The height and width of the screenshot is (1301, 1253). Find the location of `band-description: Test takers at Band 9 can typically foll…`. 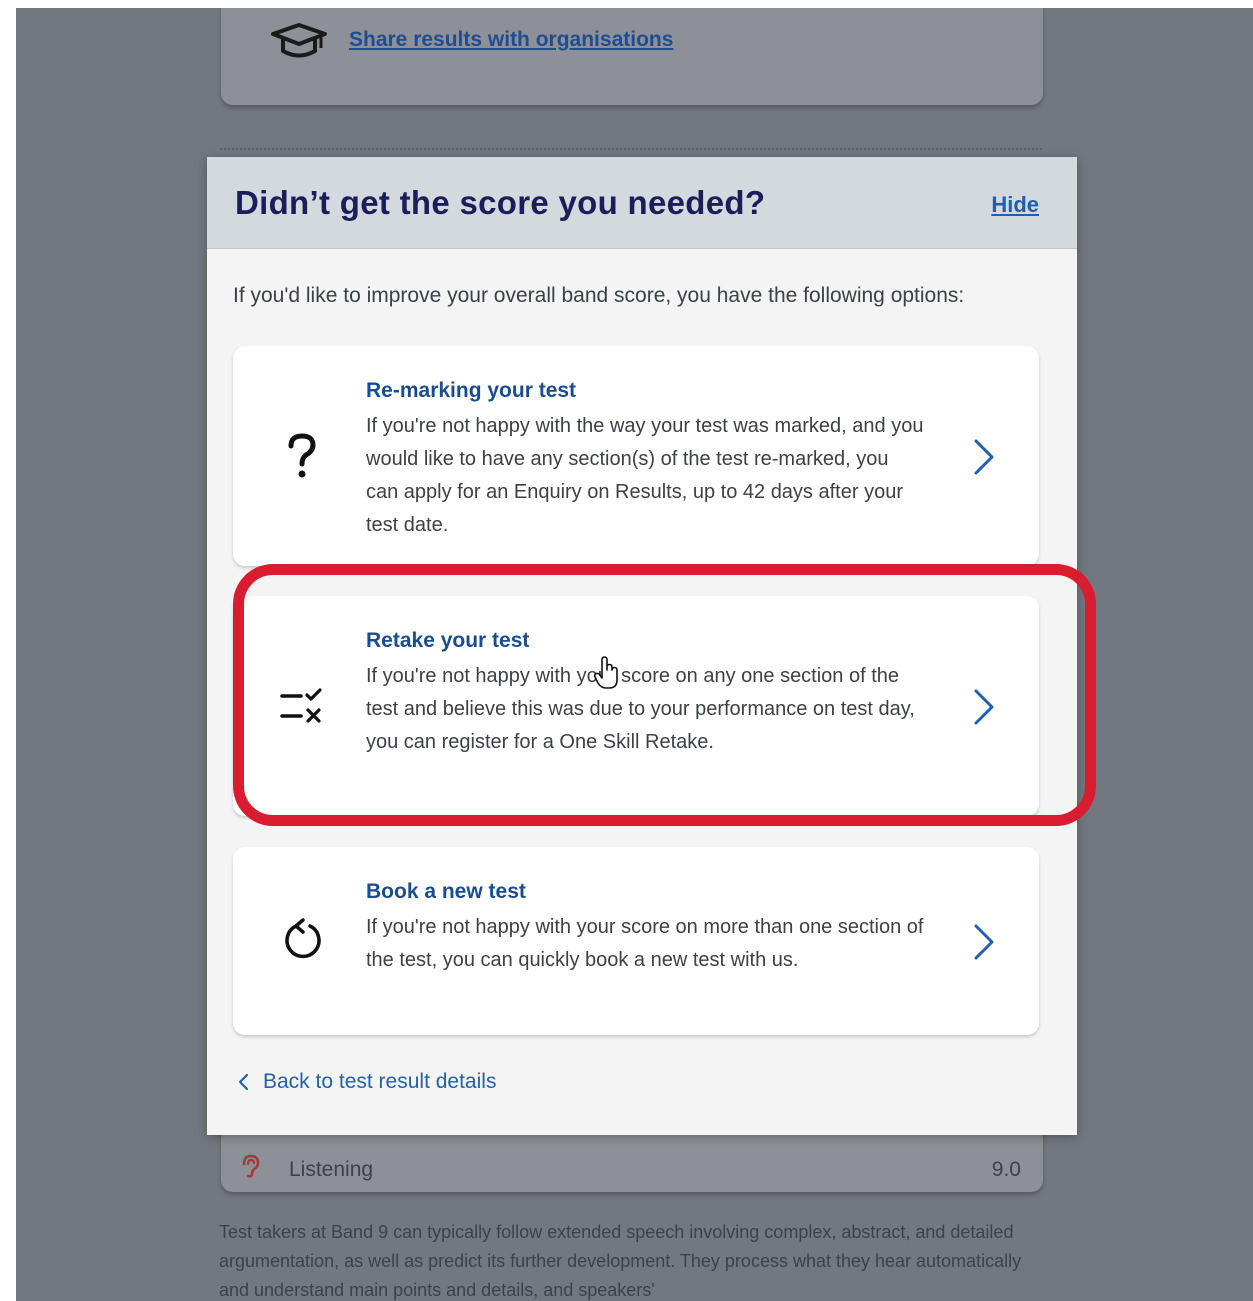

band-description: Test takers at Band 9 can typically foll… is located at coordinates (620, 1261).